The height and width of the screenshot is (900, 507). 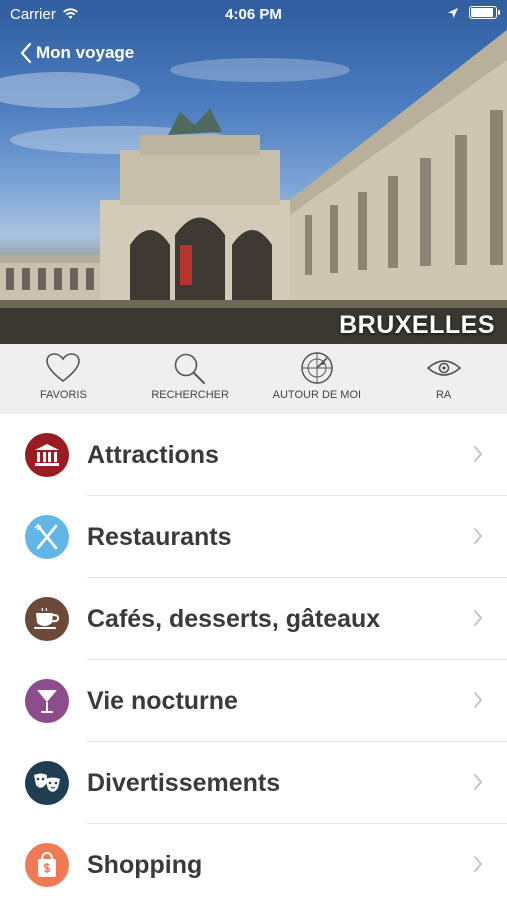 I want to click on attractions-badge, so click(x=47, y=455).